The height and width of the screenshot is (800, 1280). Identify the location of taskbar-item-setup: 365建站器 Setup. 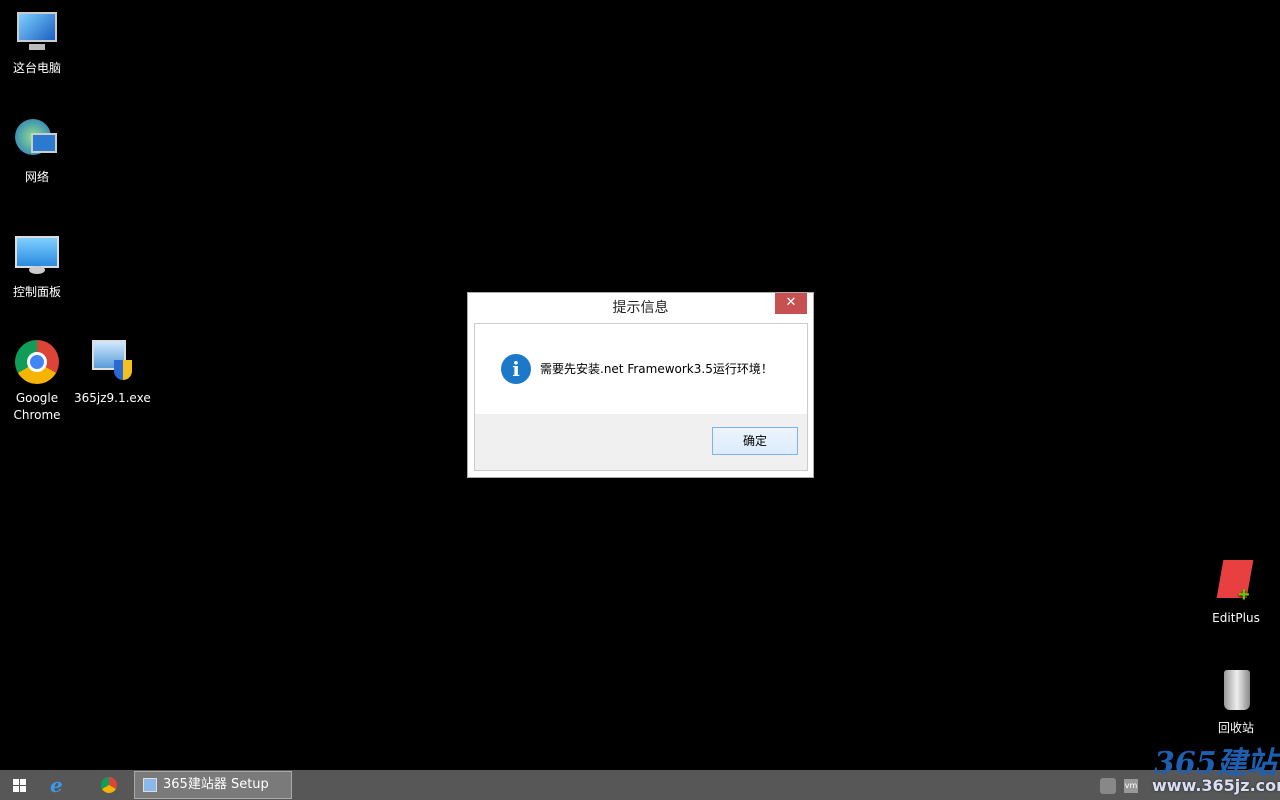
(213, 785).